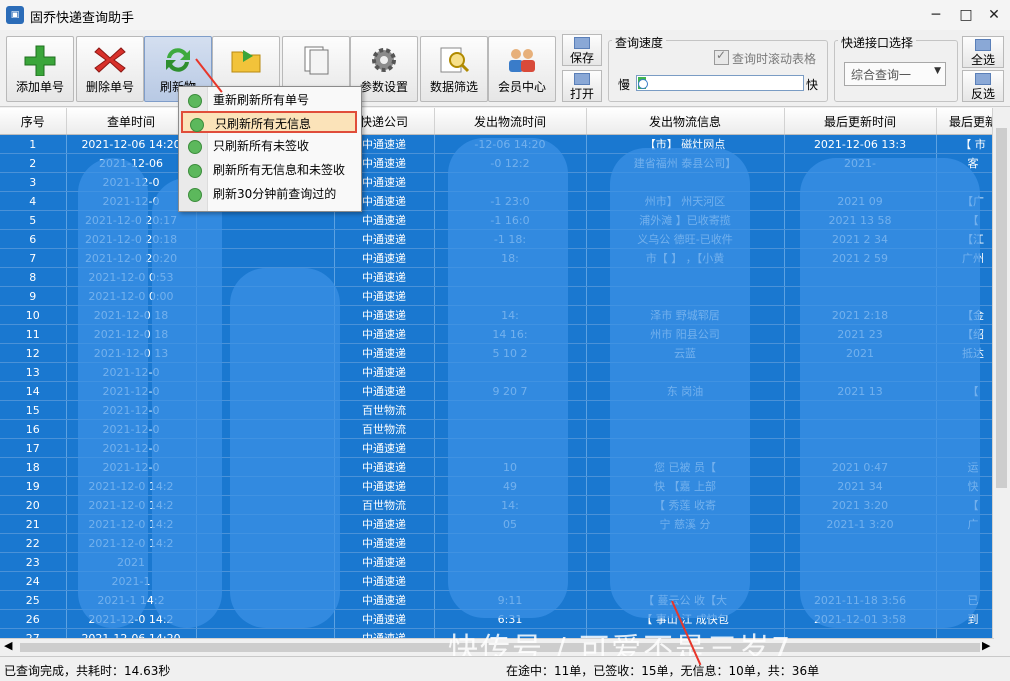 This screenshot has height=681, width=1010. Describe the element at coordinates (33, 486) in the screenshot. I see `table-cell: 19` at that location.